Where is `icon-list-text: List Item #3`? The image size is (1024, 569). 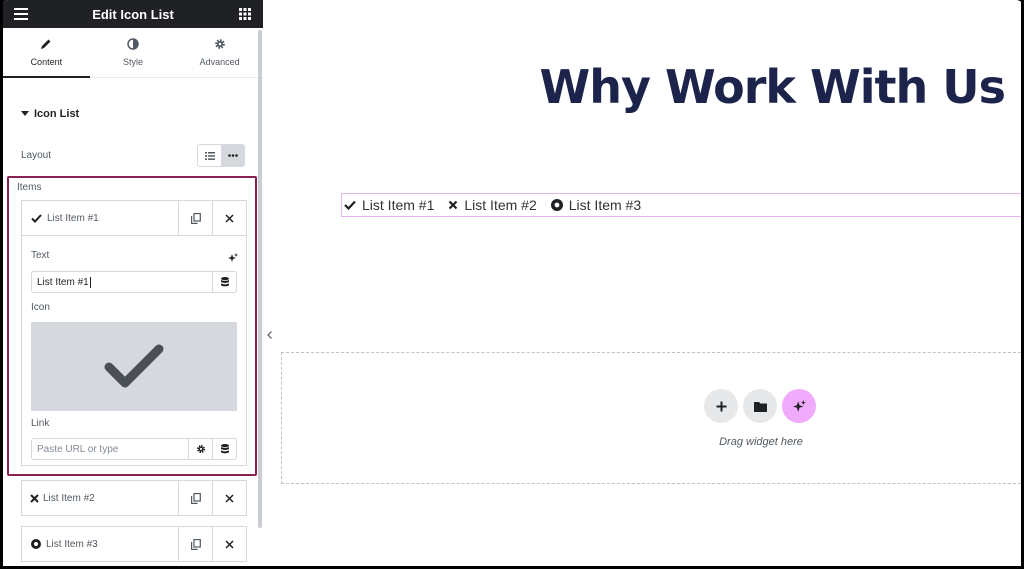
icon-list-text: List Item #3 is located at coordinates (605, 205).